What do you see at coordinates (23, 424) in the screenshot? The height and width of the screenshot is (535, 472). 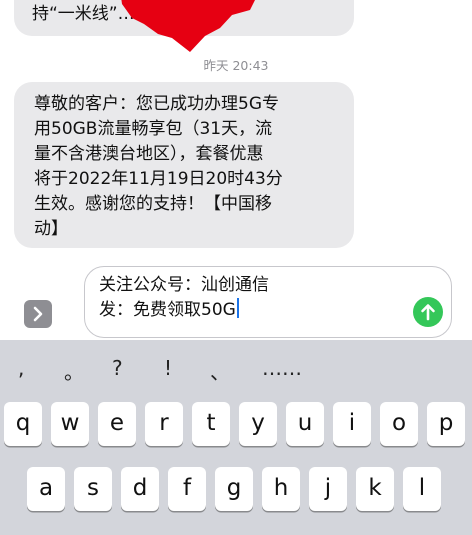 I see `key-q: q` at bounding box center [23, 424].